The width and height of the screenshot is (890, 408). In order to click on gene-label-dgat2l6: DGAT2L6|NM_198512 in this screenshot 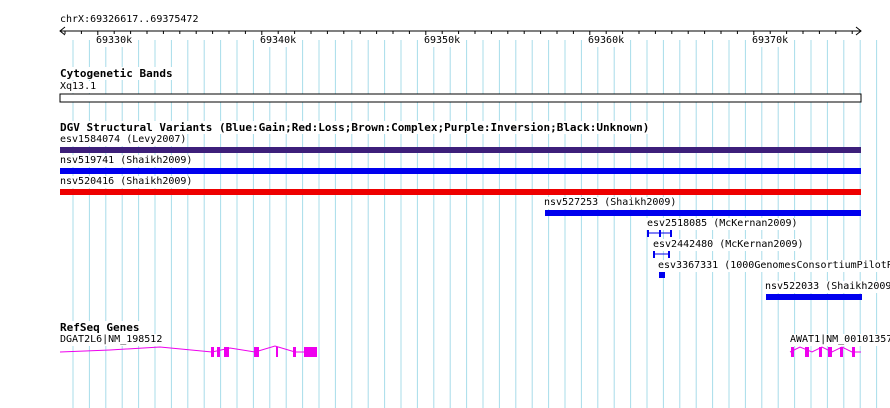, I will do `click(111, 340)`.